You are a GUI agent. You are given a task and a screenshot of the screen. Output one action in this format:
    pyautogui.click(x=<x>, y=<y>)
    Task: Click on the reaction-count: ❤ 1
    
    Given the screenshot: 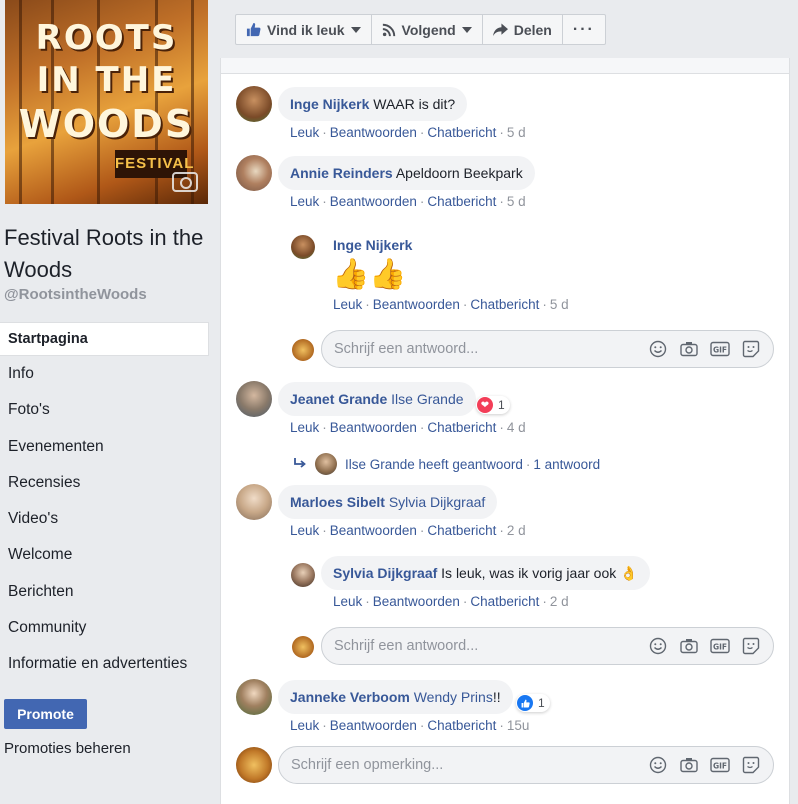 What is the action you would take?
    pyautogui.click(x=493, y=405)
    